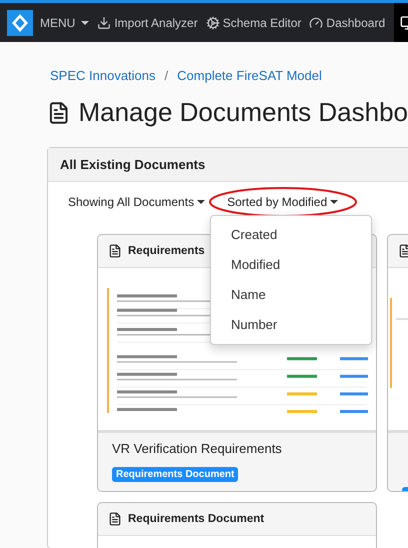 The width and height of the screenshot is (408, 548). Describe the element at coordinates (197, 449) in the screenshot. I see `document-title: VR Verification Requirements` at that location.